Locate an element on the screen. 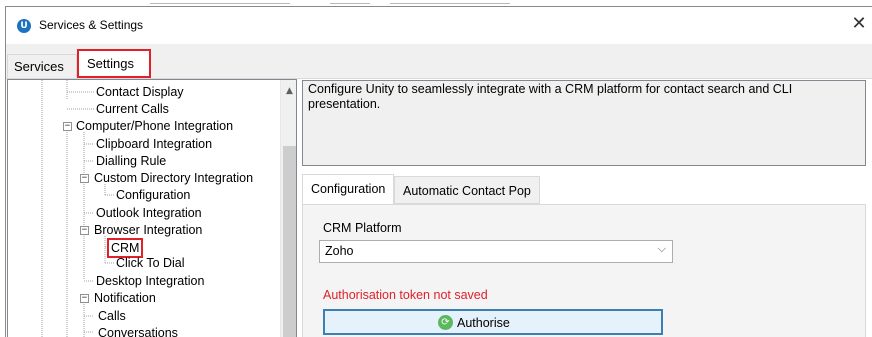 The width and height of the screenshot is (872, 337). close-icon: ✕ is located at coordinates (859, 24).